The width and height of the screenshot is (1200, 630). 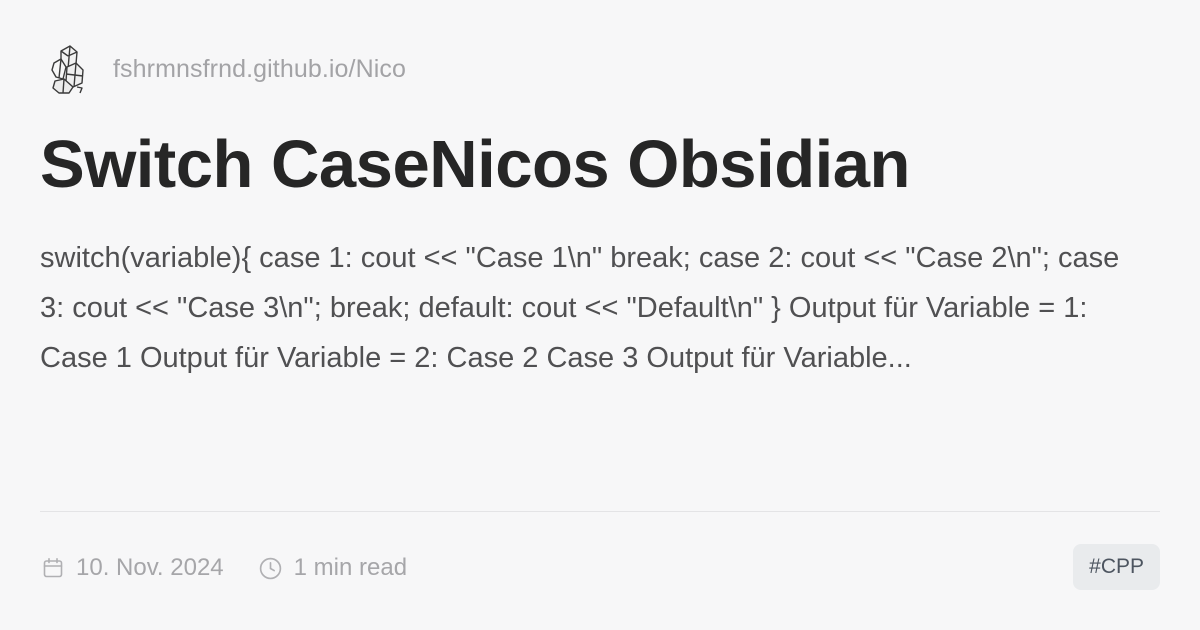 What do you see at coordinates (1116, 567) in the screenshot?
I see `tag-cpp: #CPP` at bounding box center [1116, 567].